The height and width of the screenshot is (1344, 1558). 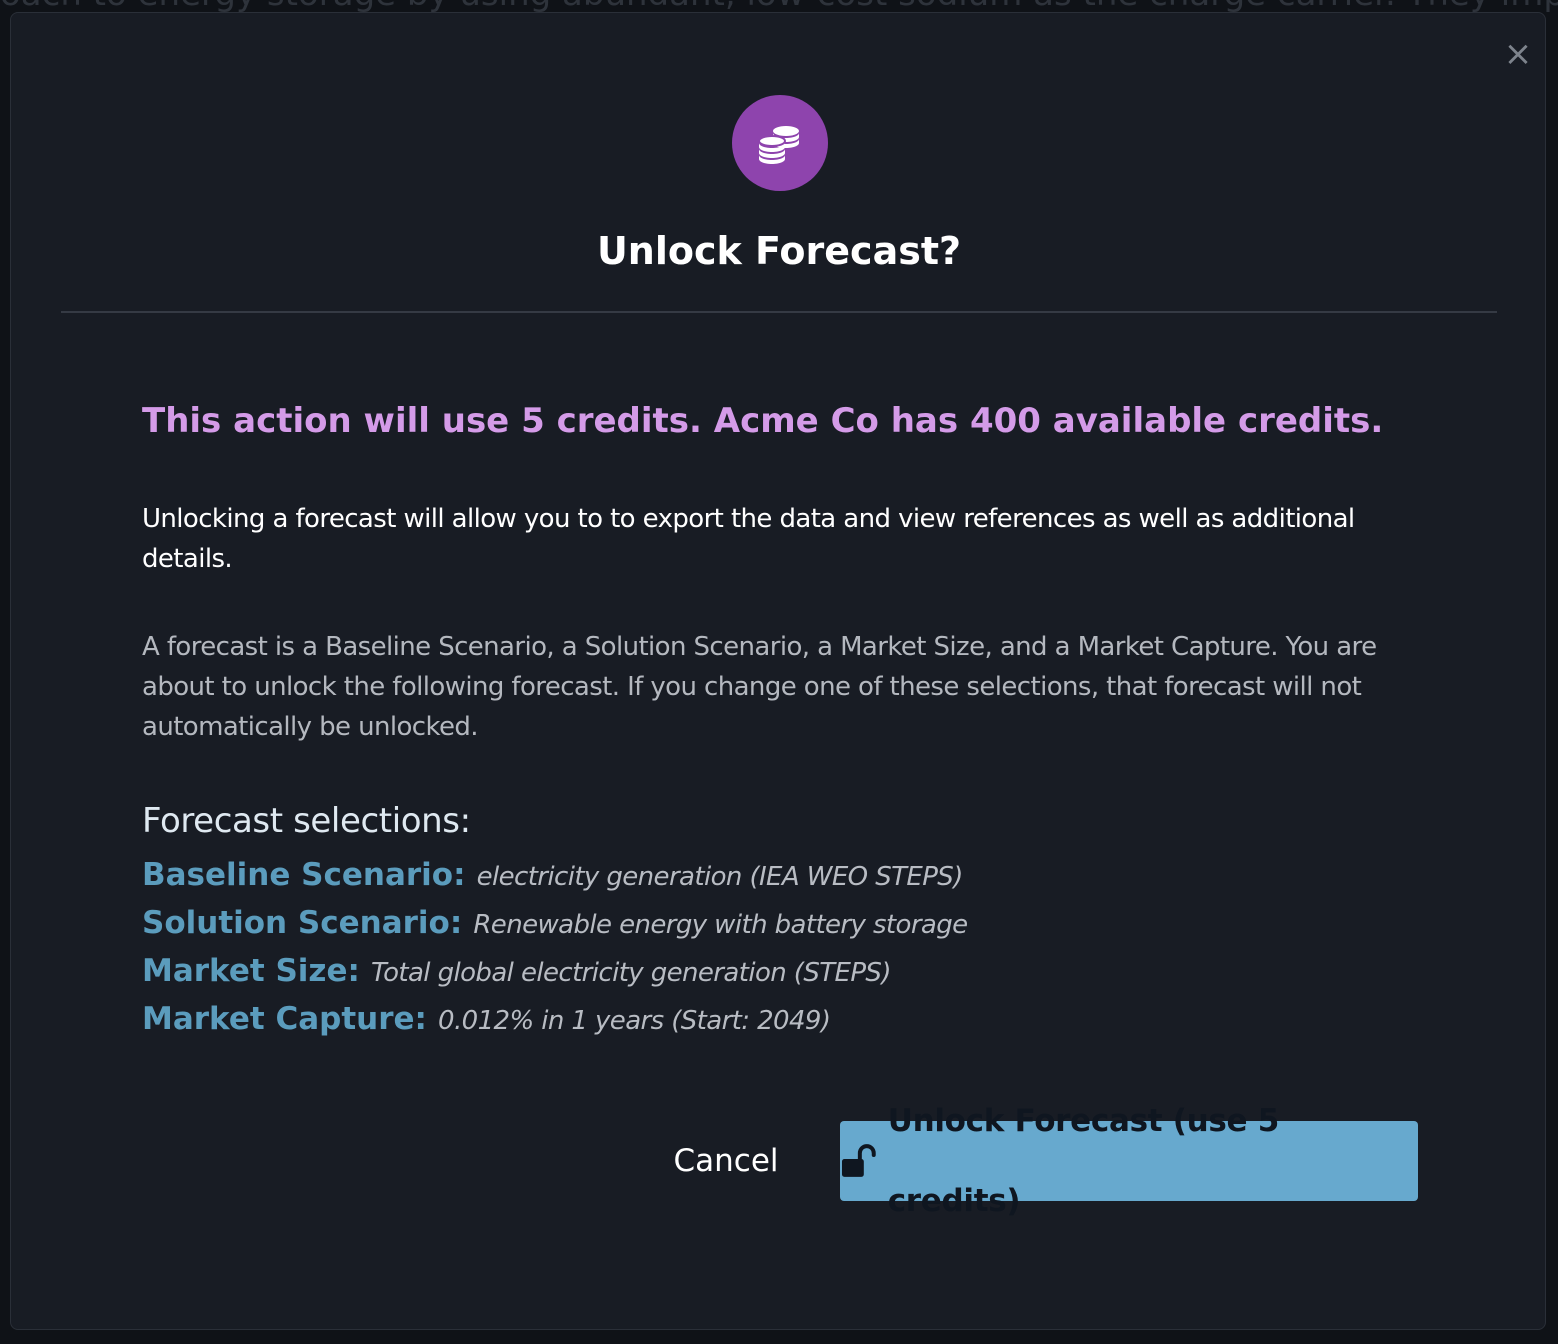 I want to click on close-icon: ×, so click(x=1518, y=54).